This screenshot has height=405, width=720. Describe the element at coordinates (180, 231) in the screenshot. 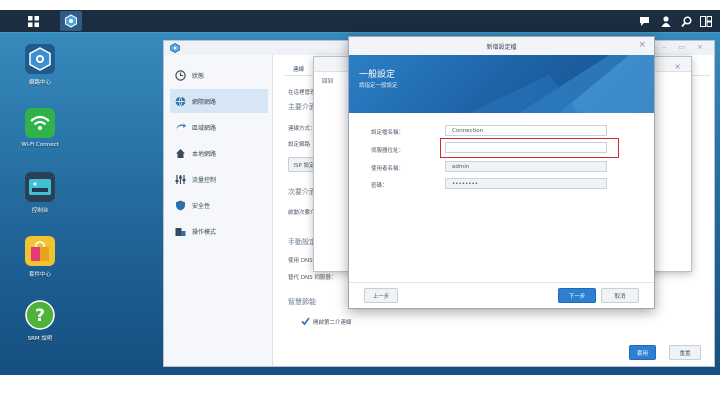

I see `device-icon` at that location.